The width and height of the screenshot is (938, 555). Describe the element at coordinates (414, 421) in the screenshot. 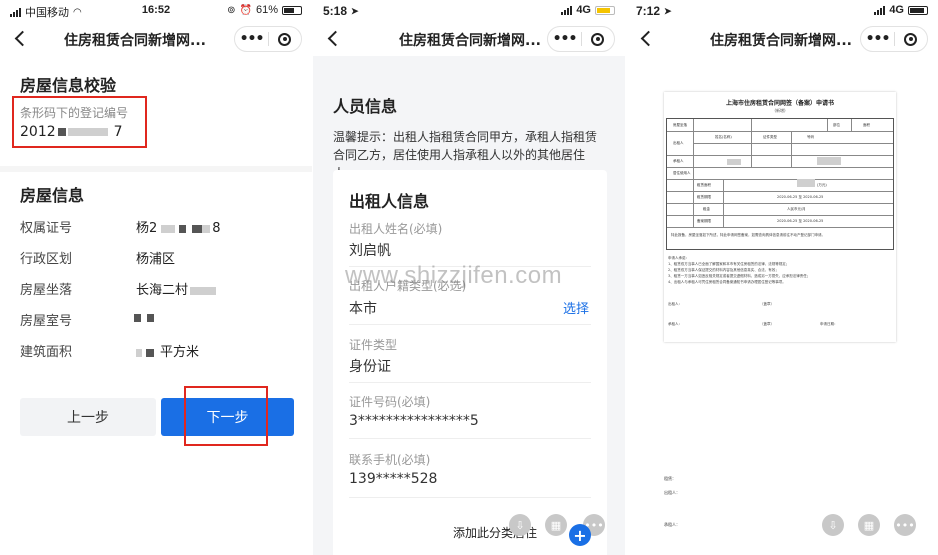

I see `id-number-input: 3****************5` at that location.